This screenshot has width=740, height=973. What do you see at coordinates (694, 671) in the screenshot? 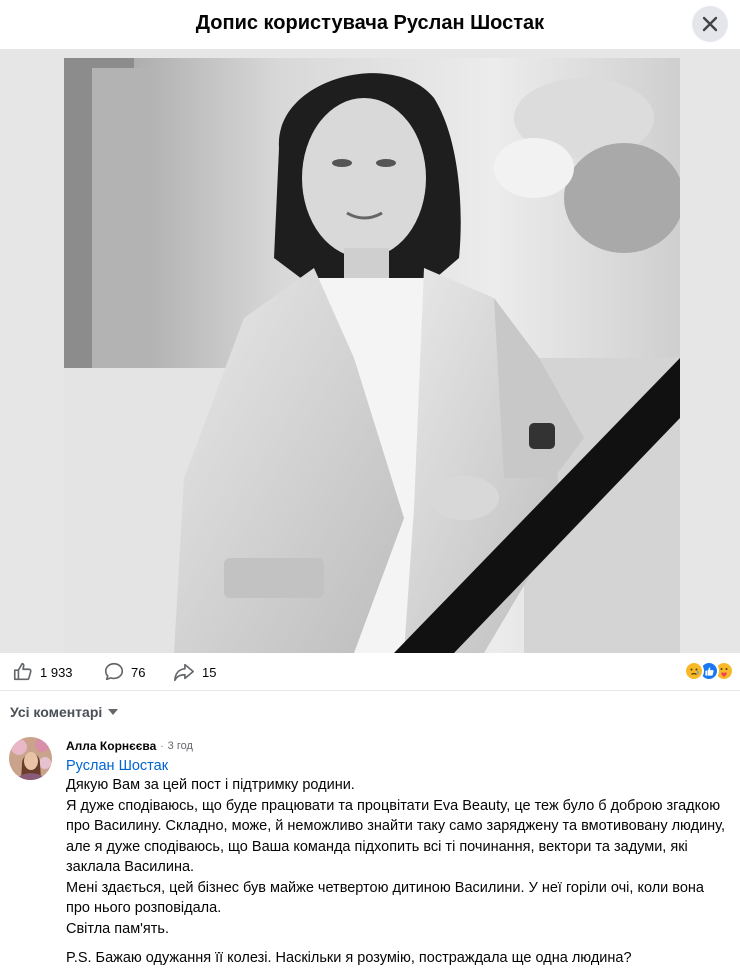
I see `sad-reaction-icon` at bounding box center [694, 671].